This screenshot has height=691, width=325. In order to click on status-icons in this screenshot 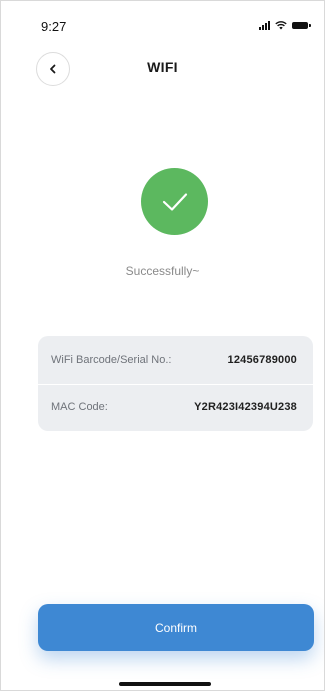, I will do `click(285, 25)`.